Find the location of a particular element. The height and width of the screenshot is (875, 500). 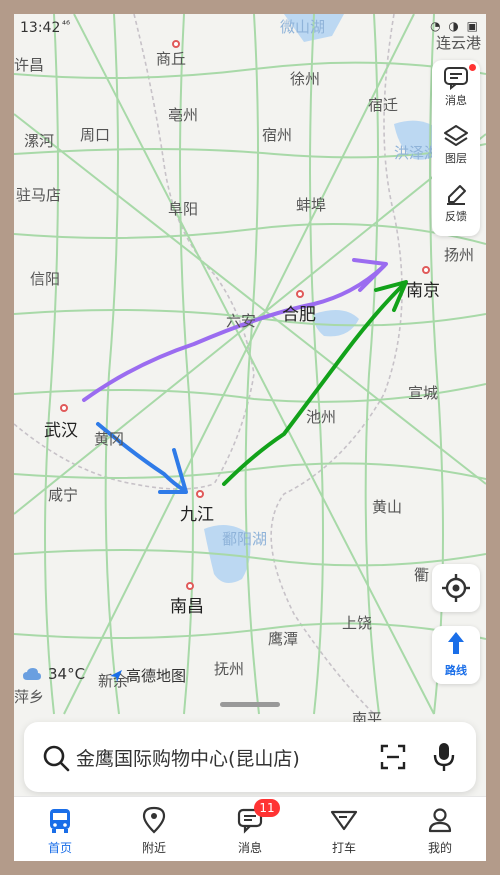

network-indicator: ⁴⁶ is located at coordinates (66, 25).